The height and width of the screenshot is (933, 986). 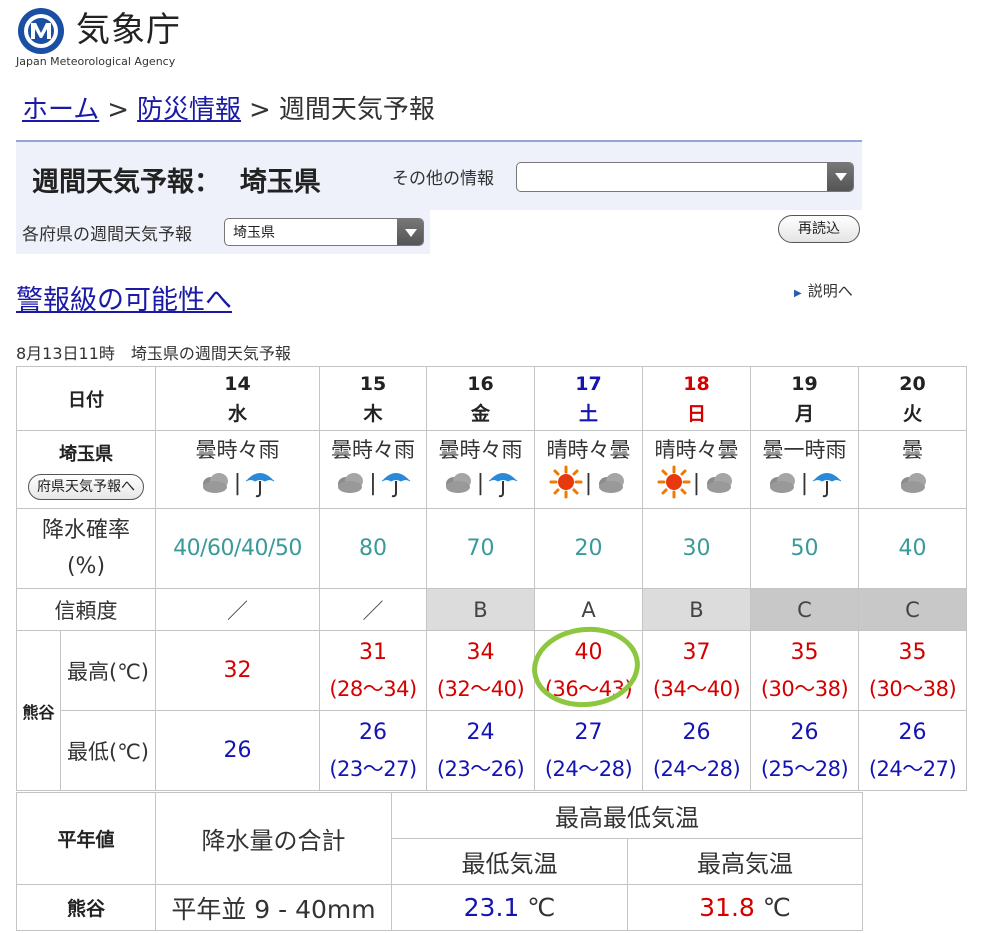 I want to click on day-number: 20, so click(x=912, y=383).